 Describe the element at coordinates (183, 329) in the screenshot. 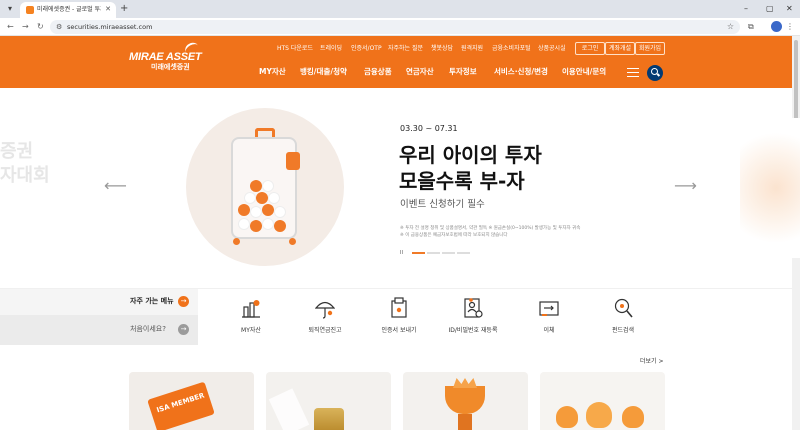

I see `first-visit-arrow-icon: →` at that location.